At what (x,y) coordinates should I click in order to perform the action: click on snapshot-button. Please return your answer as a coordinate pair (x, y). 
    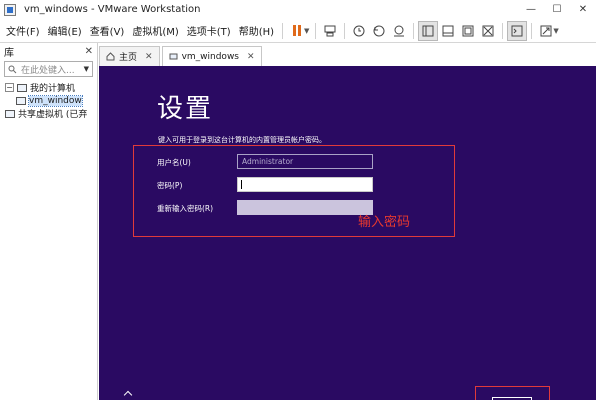
    Looking at the image, I should click on (359, 31).